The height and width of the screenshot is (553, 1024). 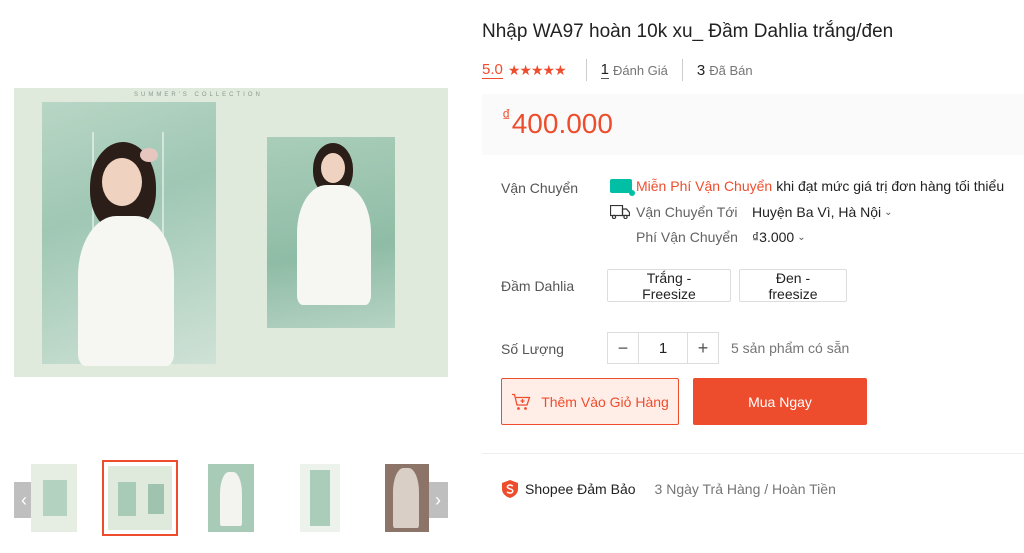 What do you see at coordinates (506, 115) in the screenshot?
I see `currency-symbol: ₫` at bounding box center [506, 115].